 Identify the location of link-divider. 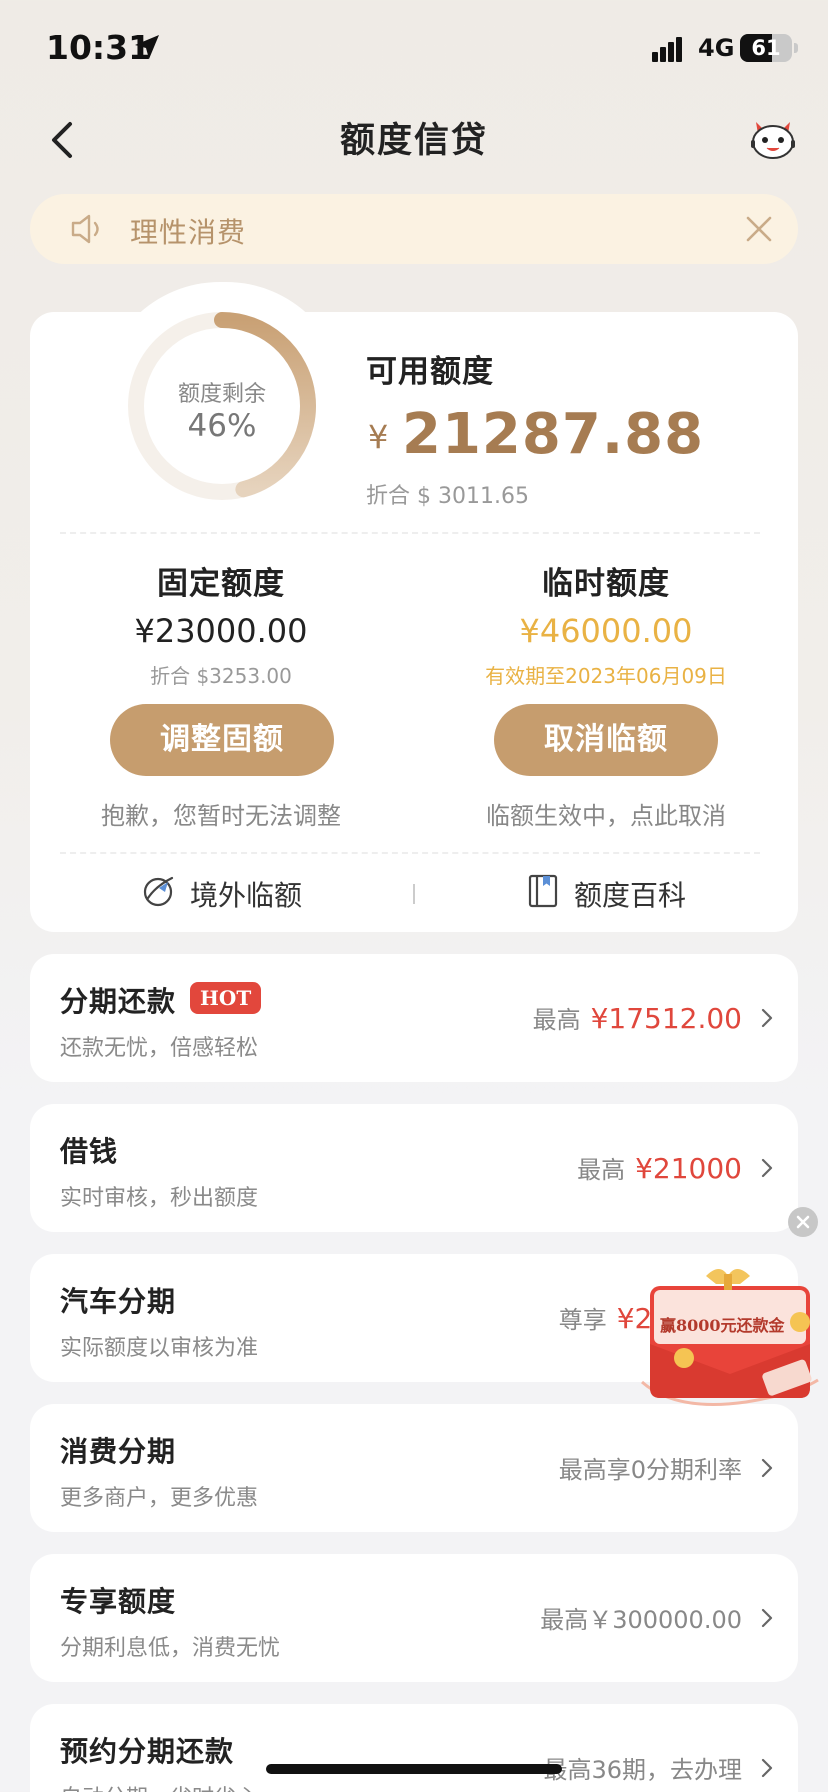
(414, 894).